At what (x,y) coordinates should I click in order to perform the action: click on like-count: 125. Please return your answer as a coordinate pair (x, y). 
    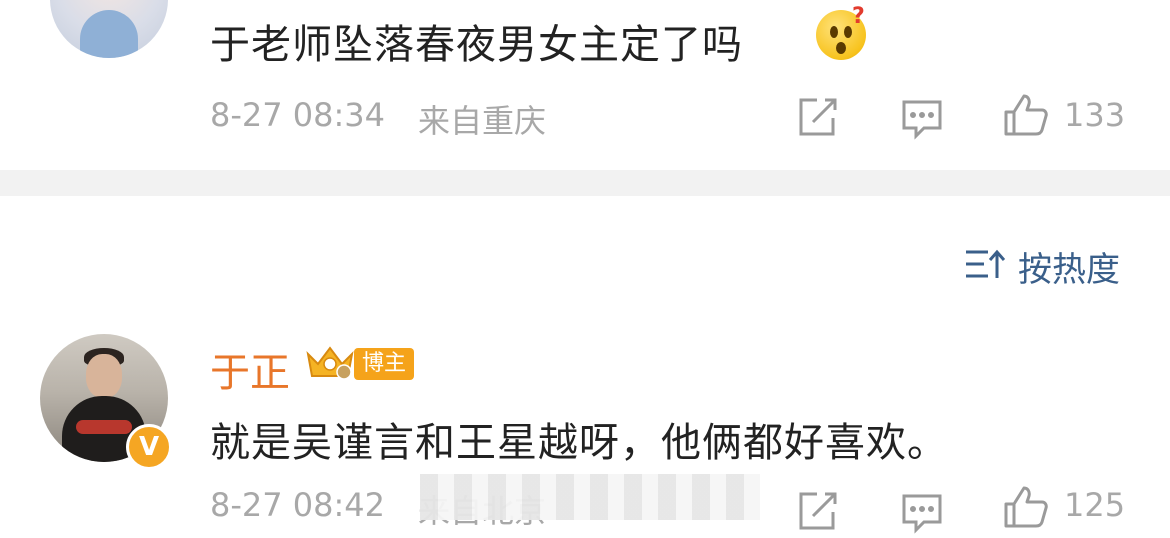
    Looking at the image, I should click on (1095, 505).